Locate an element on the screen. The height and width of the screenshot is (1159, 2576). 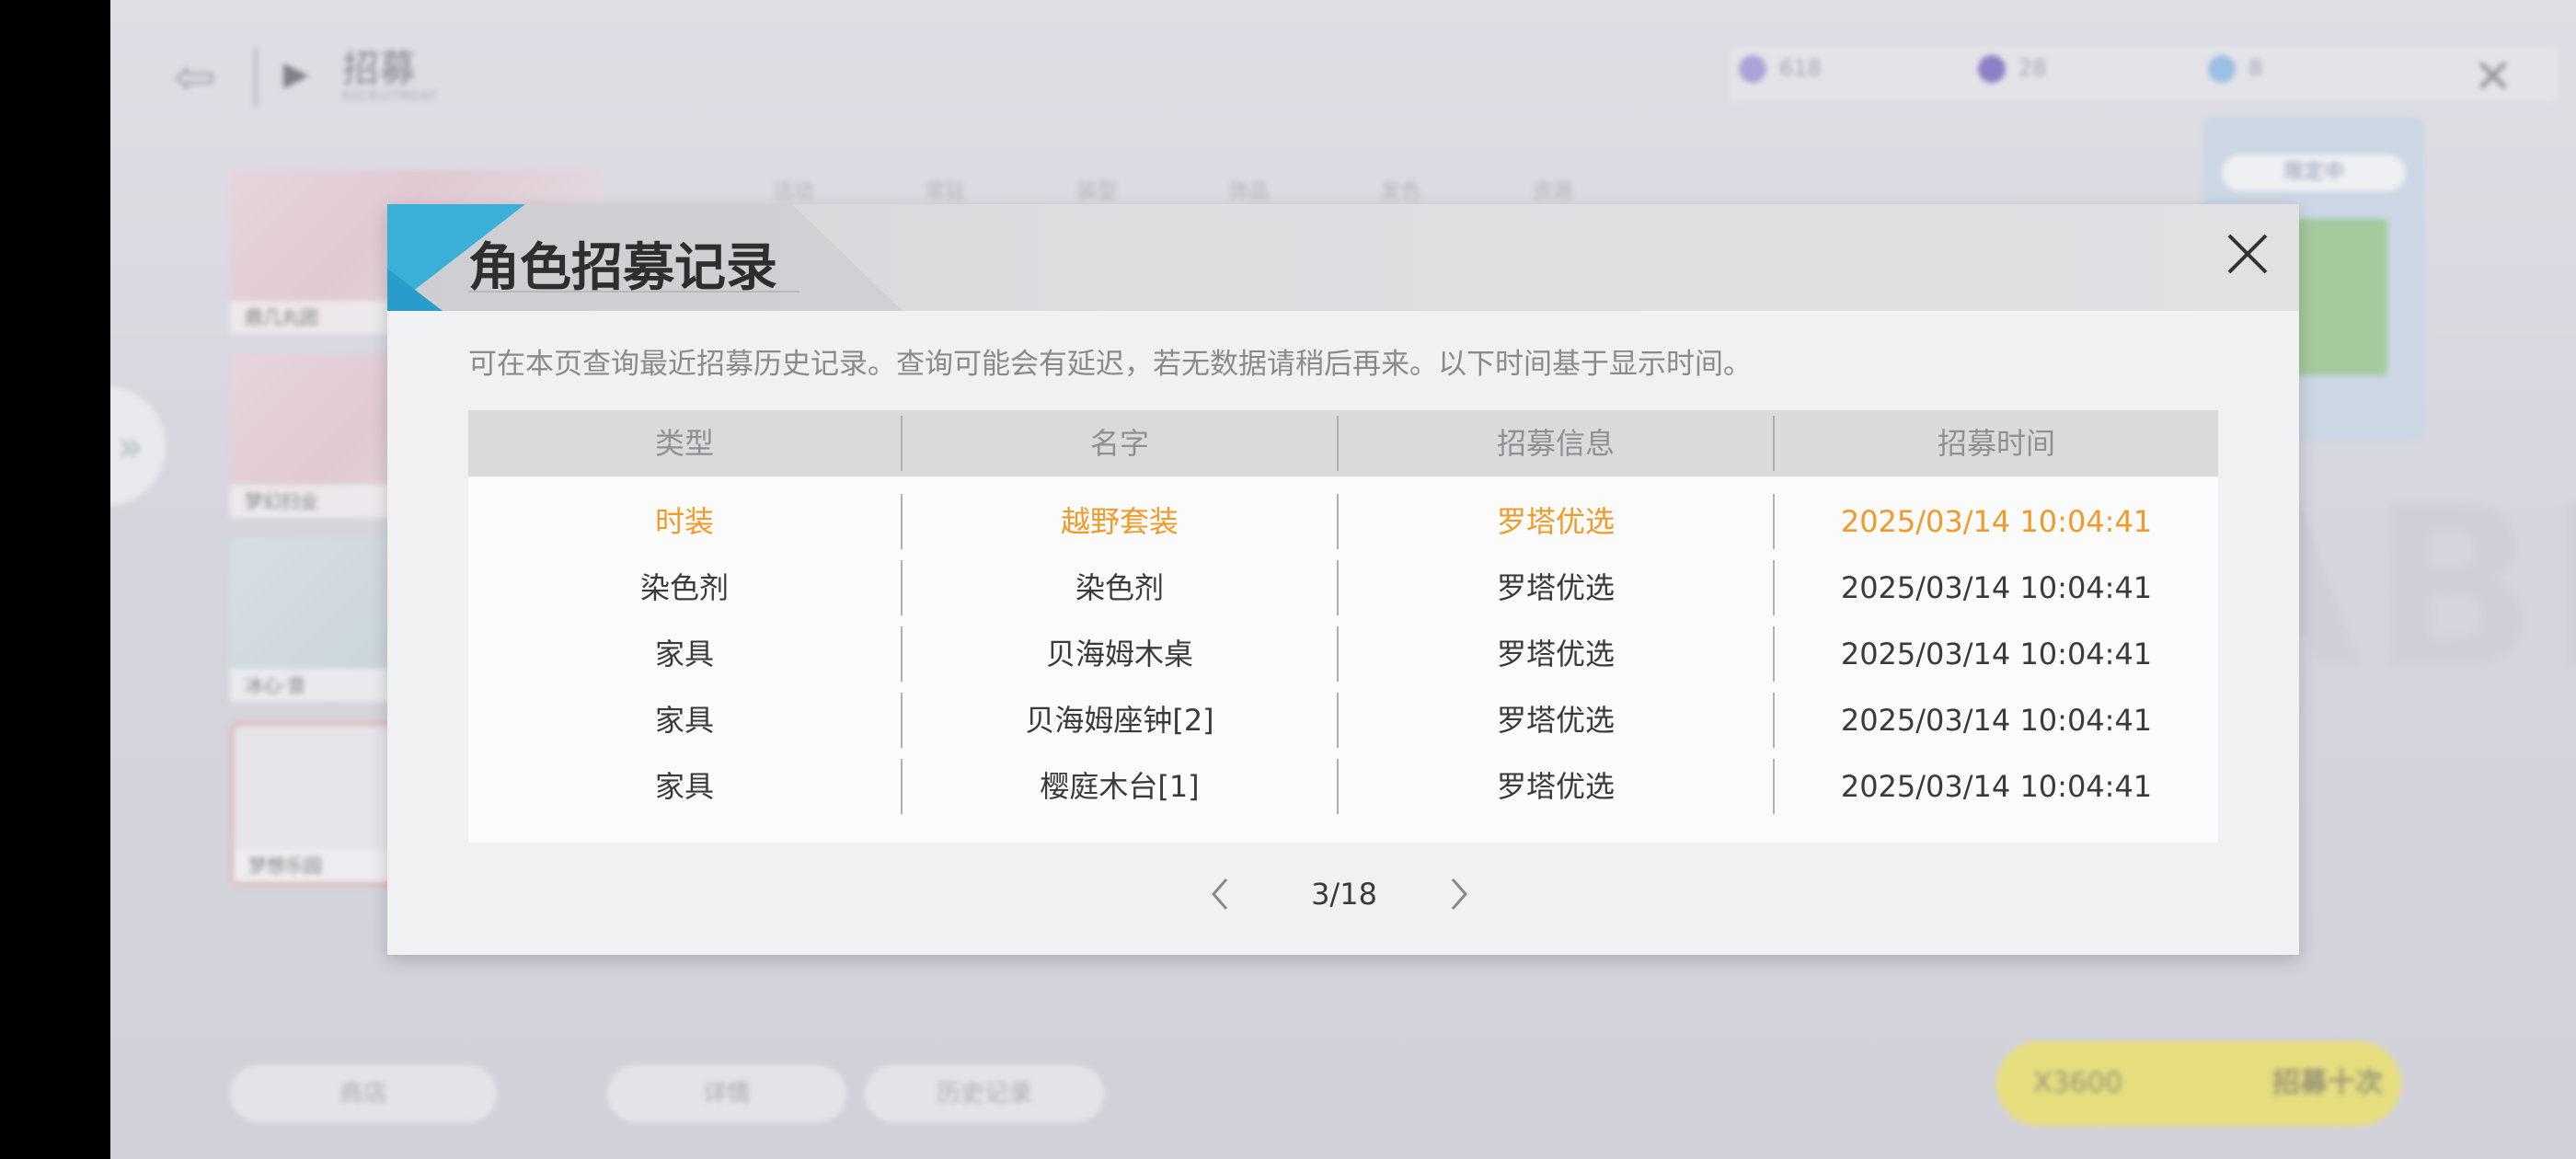
table-header: 类型 名字 招募信息 招募时间 is located at coordinates (1343, 443).